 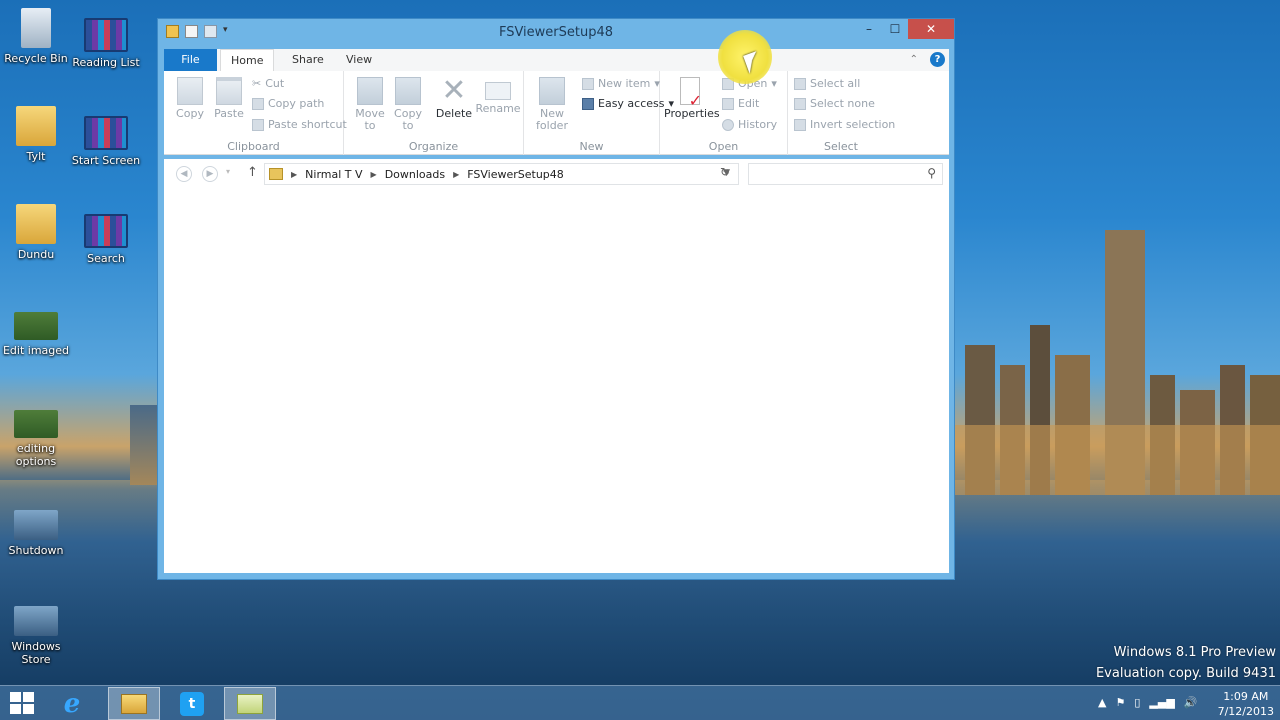 What do you see at coordinates (252, 172) in the screenshot?
I see `up-arrow-icon: ↑` at bounding box center [252, 172].